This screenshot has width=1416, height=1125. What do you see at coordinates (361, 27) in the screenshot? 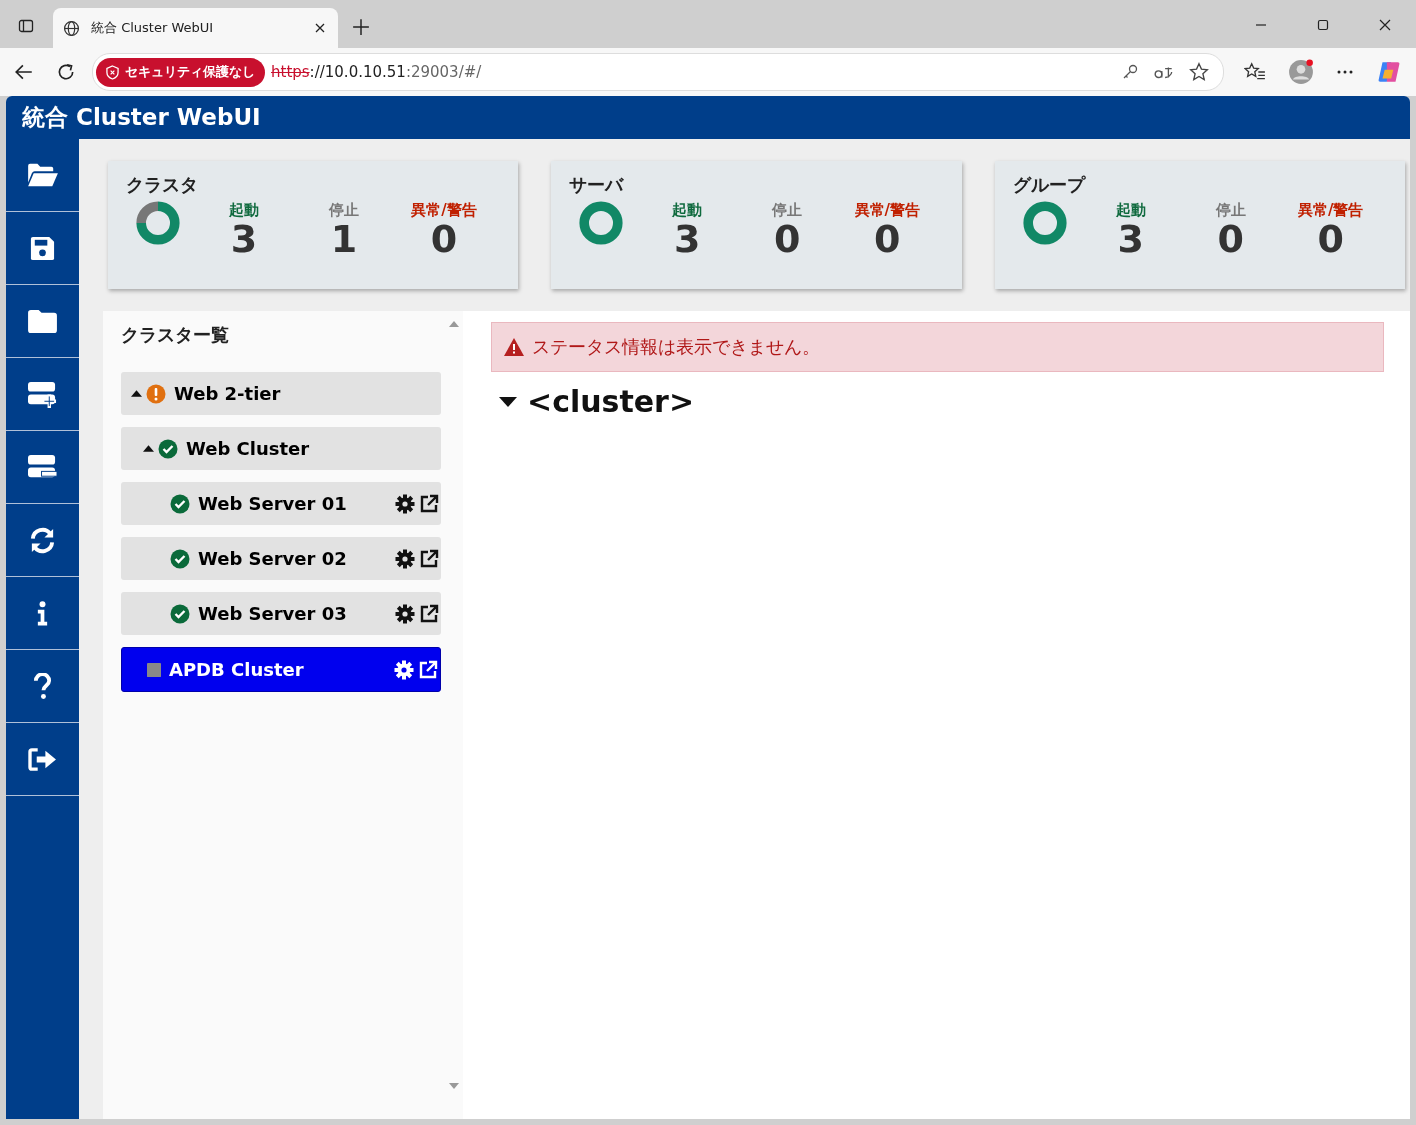
I see `new-tab-icon` at bounding box center [361, 27].